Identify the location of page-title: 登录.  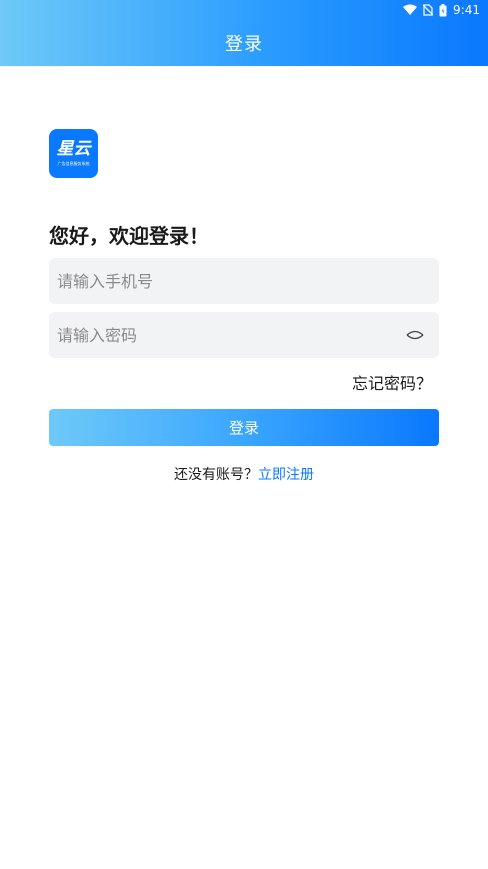
(244, 44).